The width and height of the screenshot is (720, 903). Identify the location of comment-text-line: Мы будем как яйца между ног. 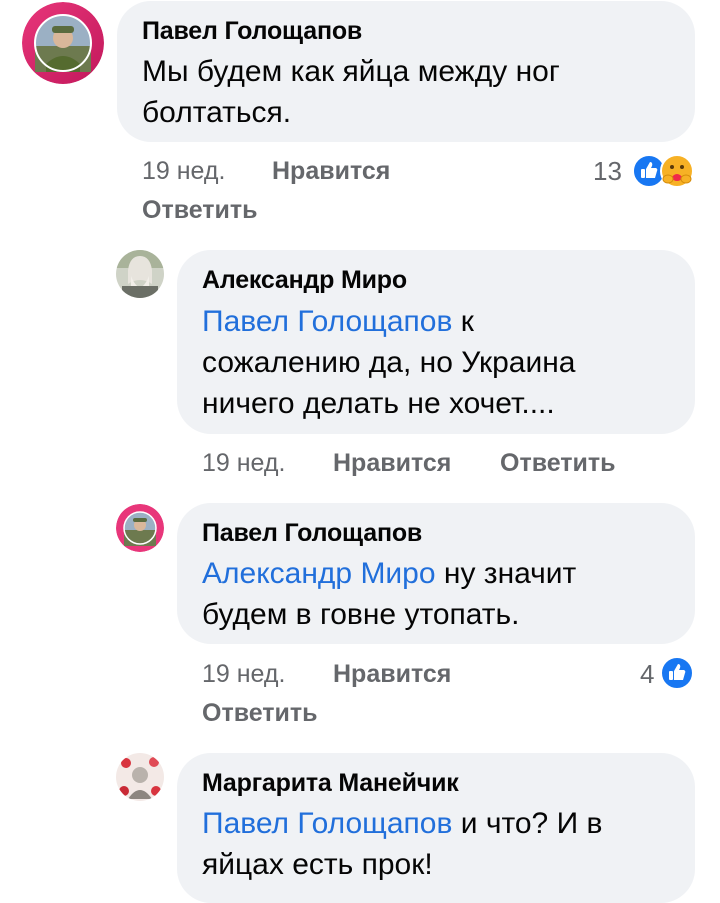
(351, 71).